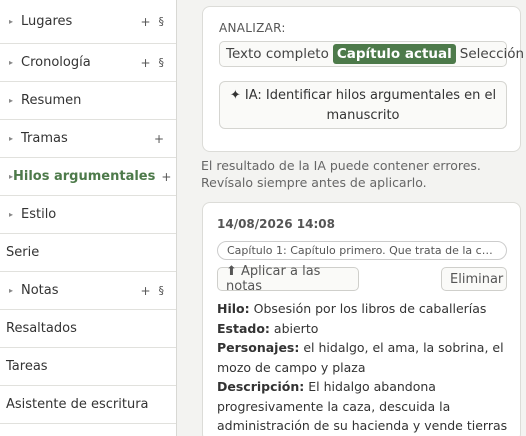  Describe the element at coordinates (370, 308) in the screenshot. I see `field-value: Obsesión por los libros de caballerías` at that location.